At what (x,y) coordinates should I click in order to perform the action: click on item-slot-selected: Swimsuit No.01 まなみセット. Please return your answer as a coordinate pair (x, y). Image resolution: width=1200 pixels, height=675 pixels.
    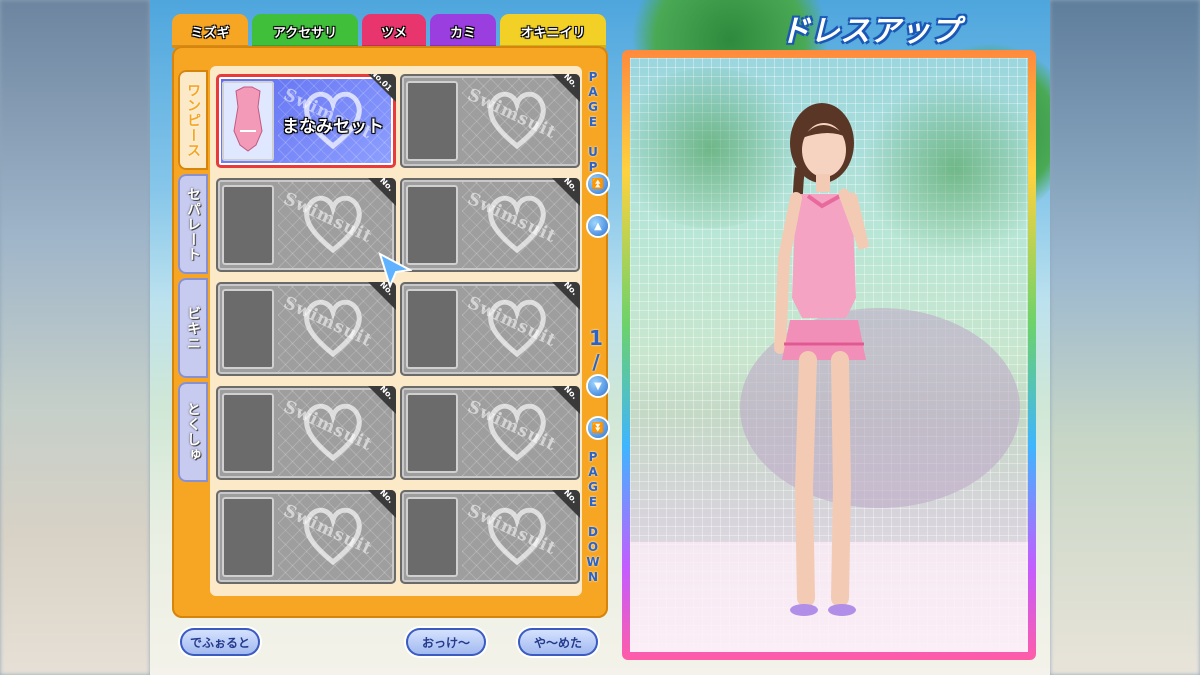
    Looking at the image, I should click on (306, 121).